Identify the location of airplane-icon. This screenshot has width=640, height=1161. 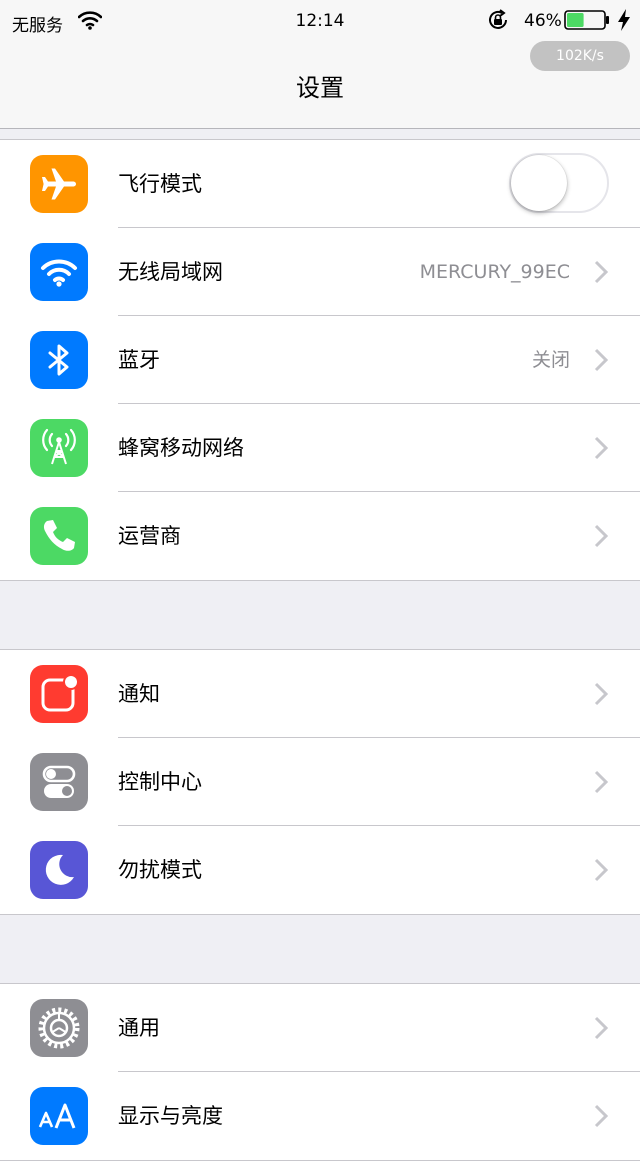
(59, 184).